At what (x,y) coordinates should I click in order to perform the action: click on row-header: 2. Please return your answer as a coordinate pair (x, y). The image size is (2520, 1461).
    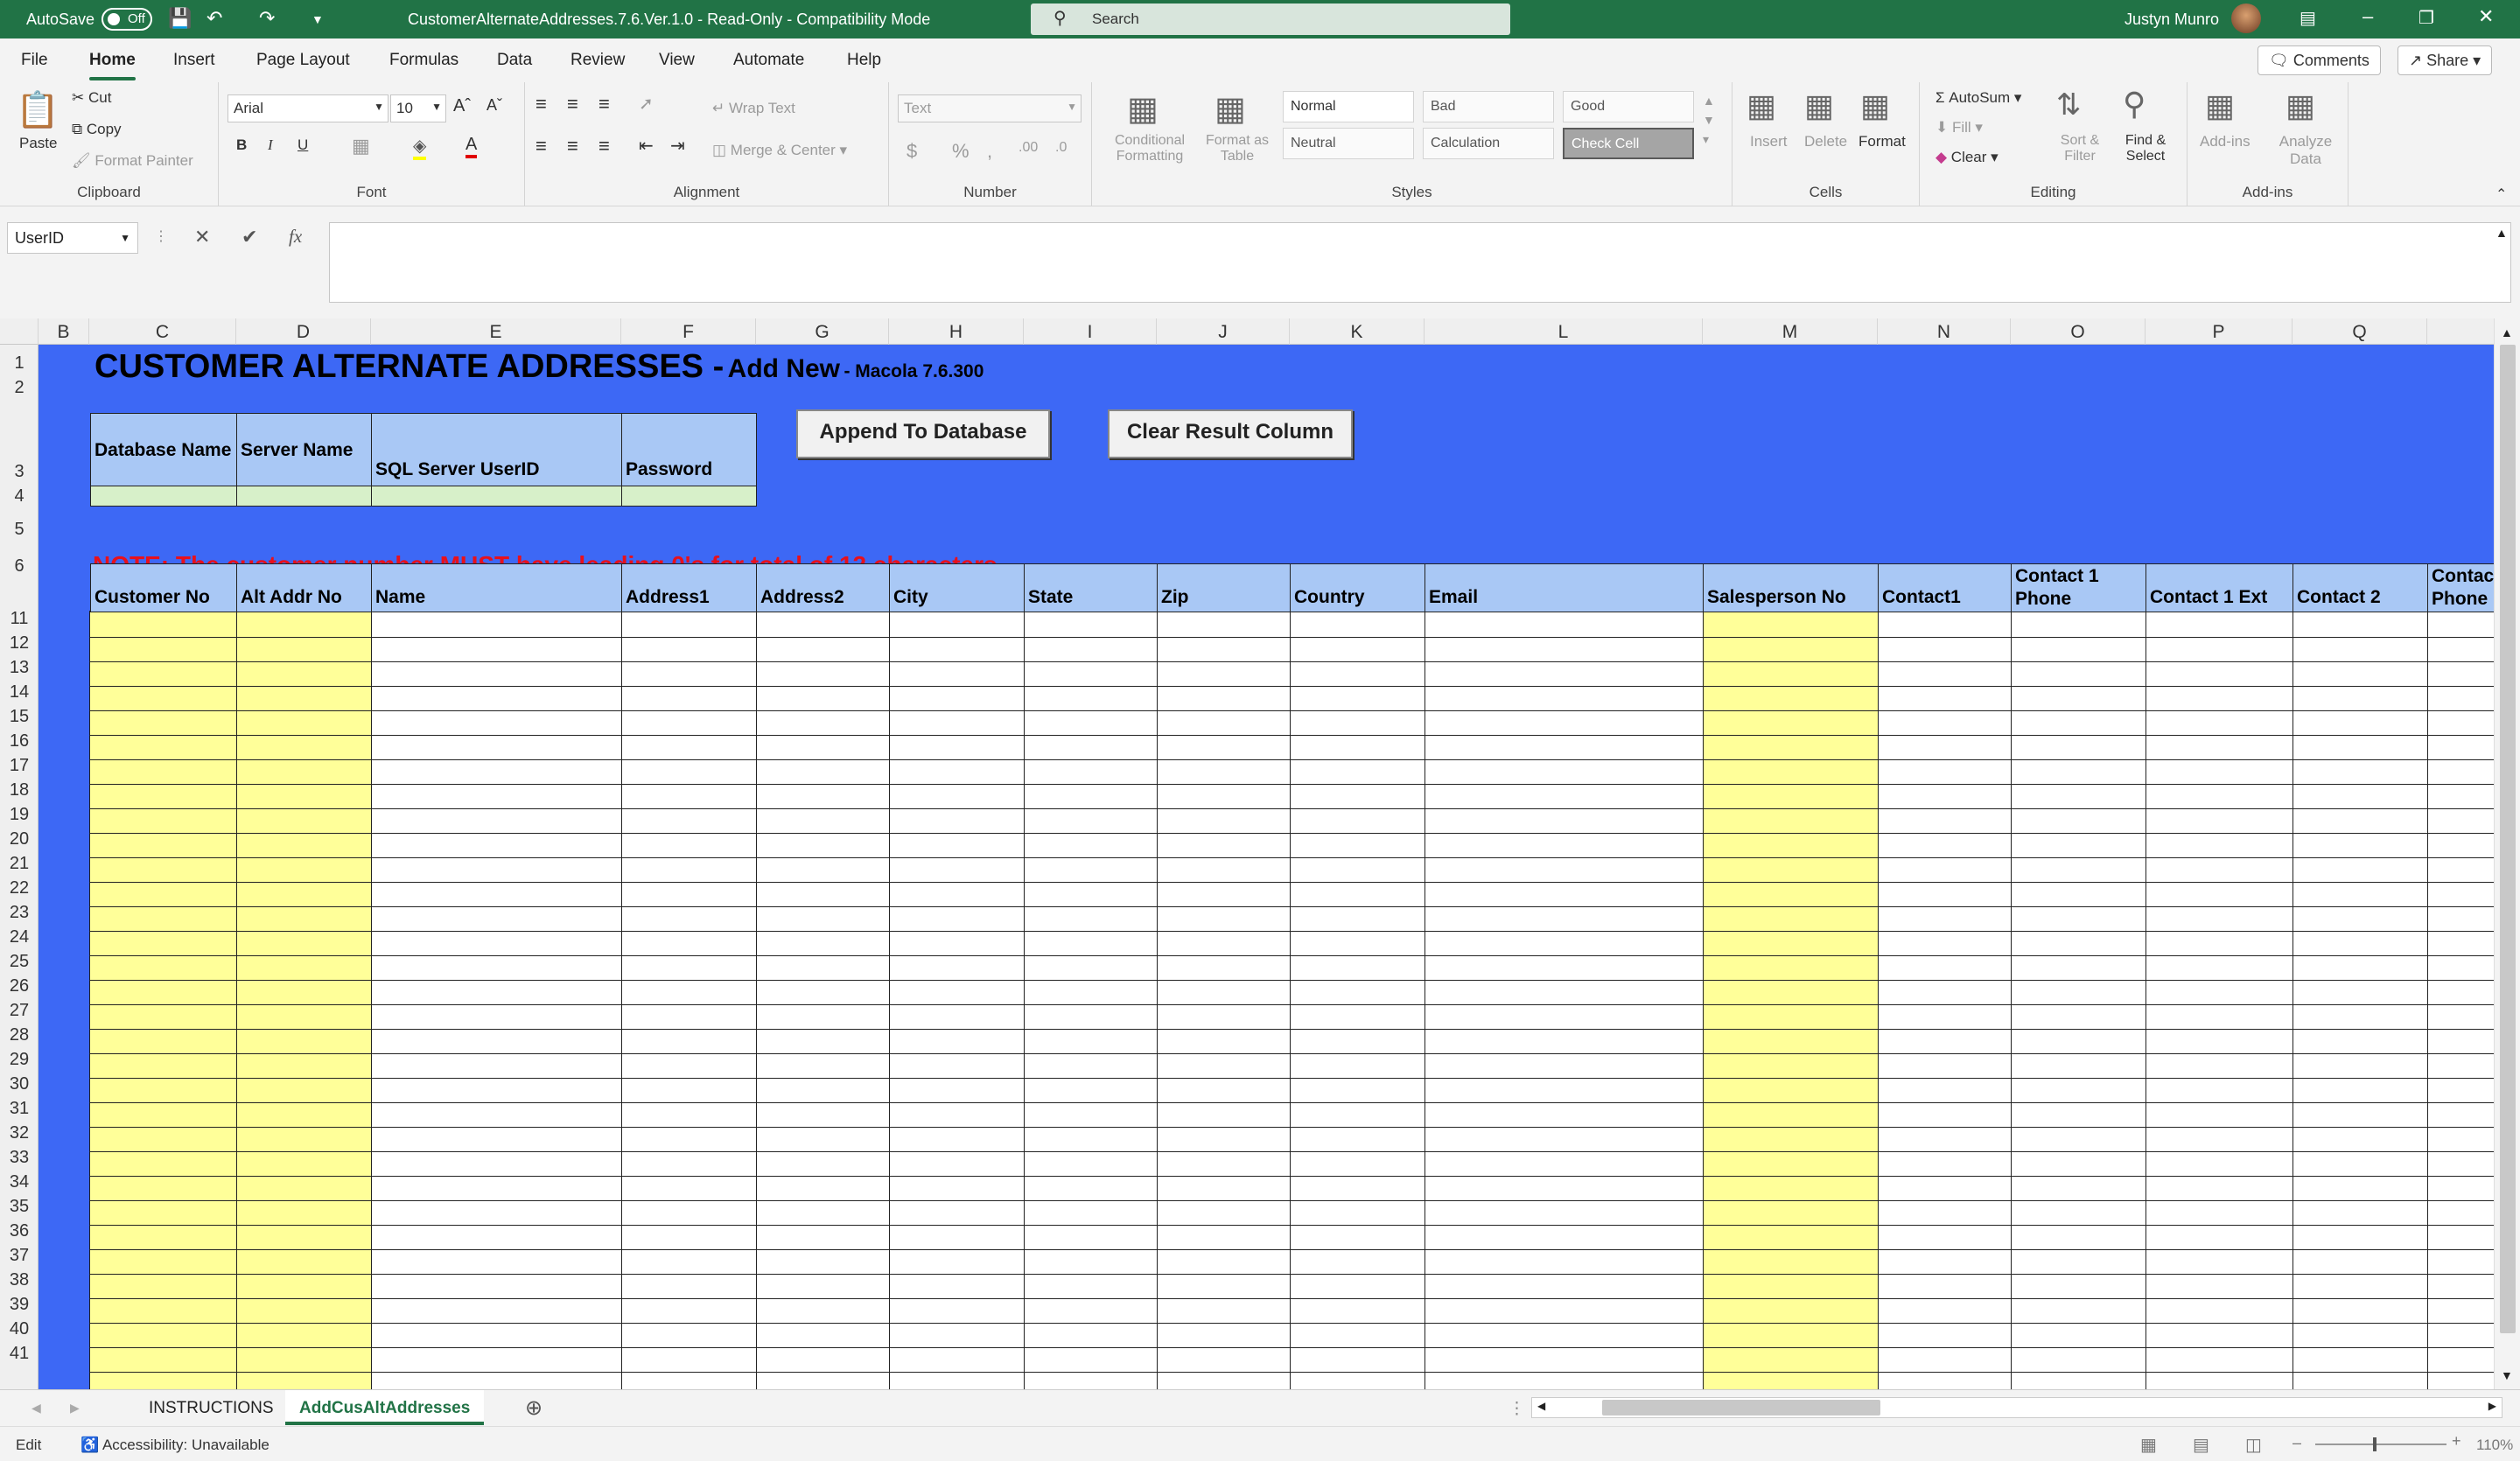
    Looking at the image, I should click on (19, 388).